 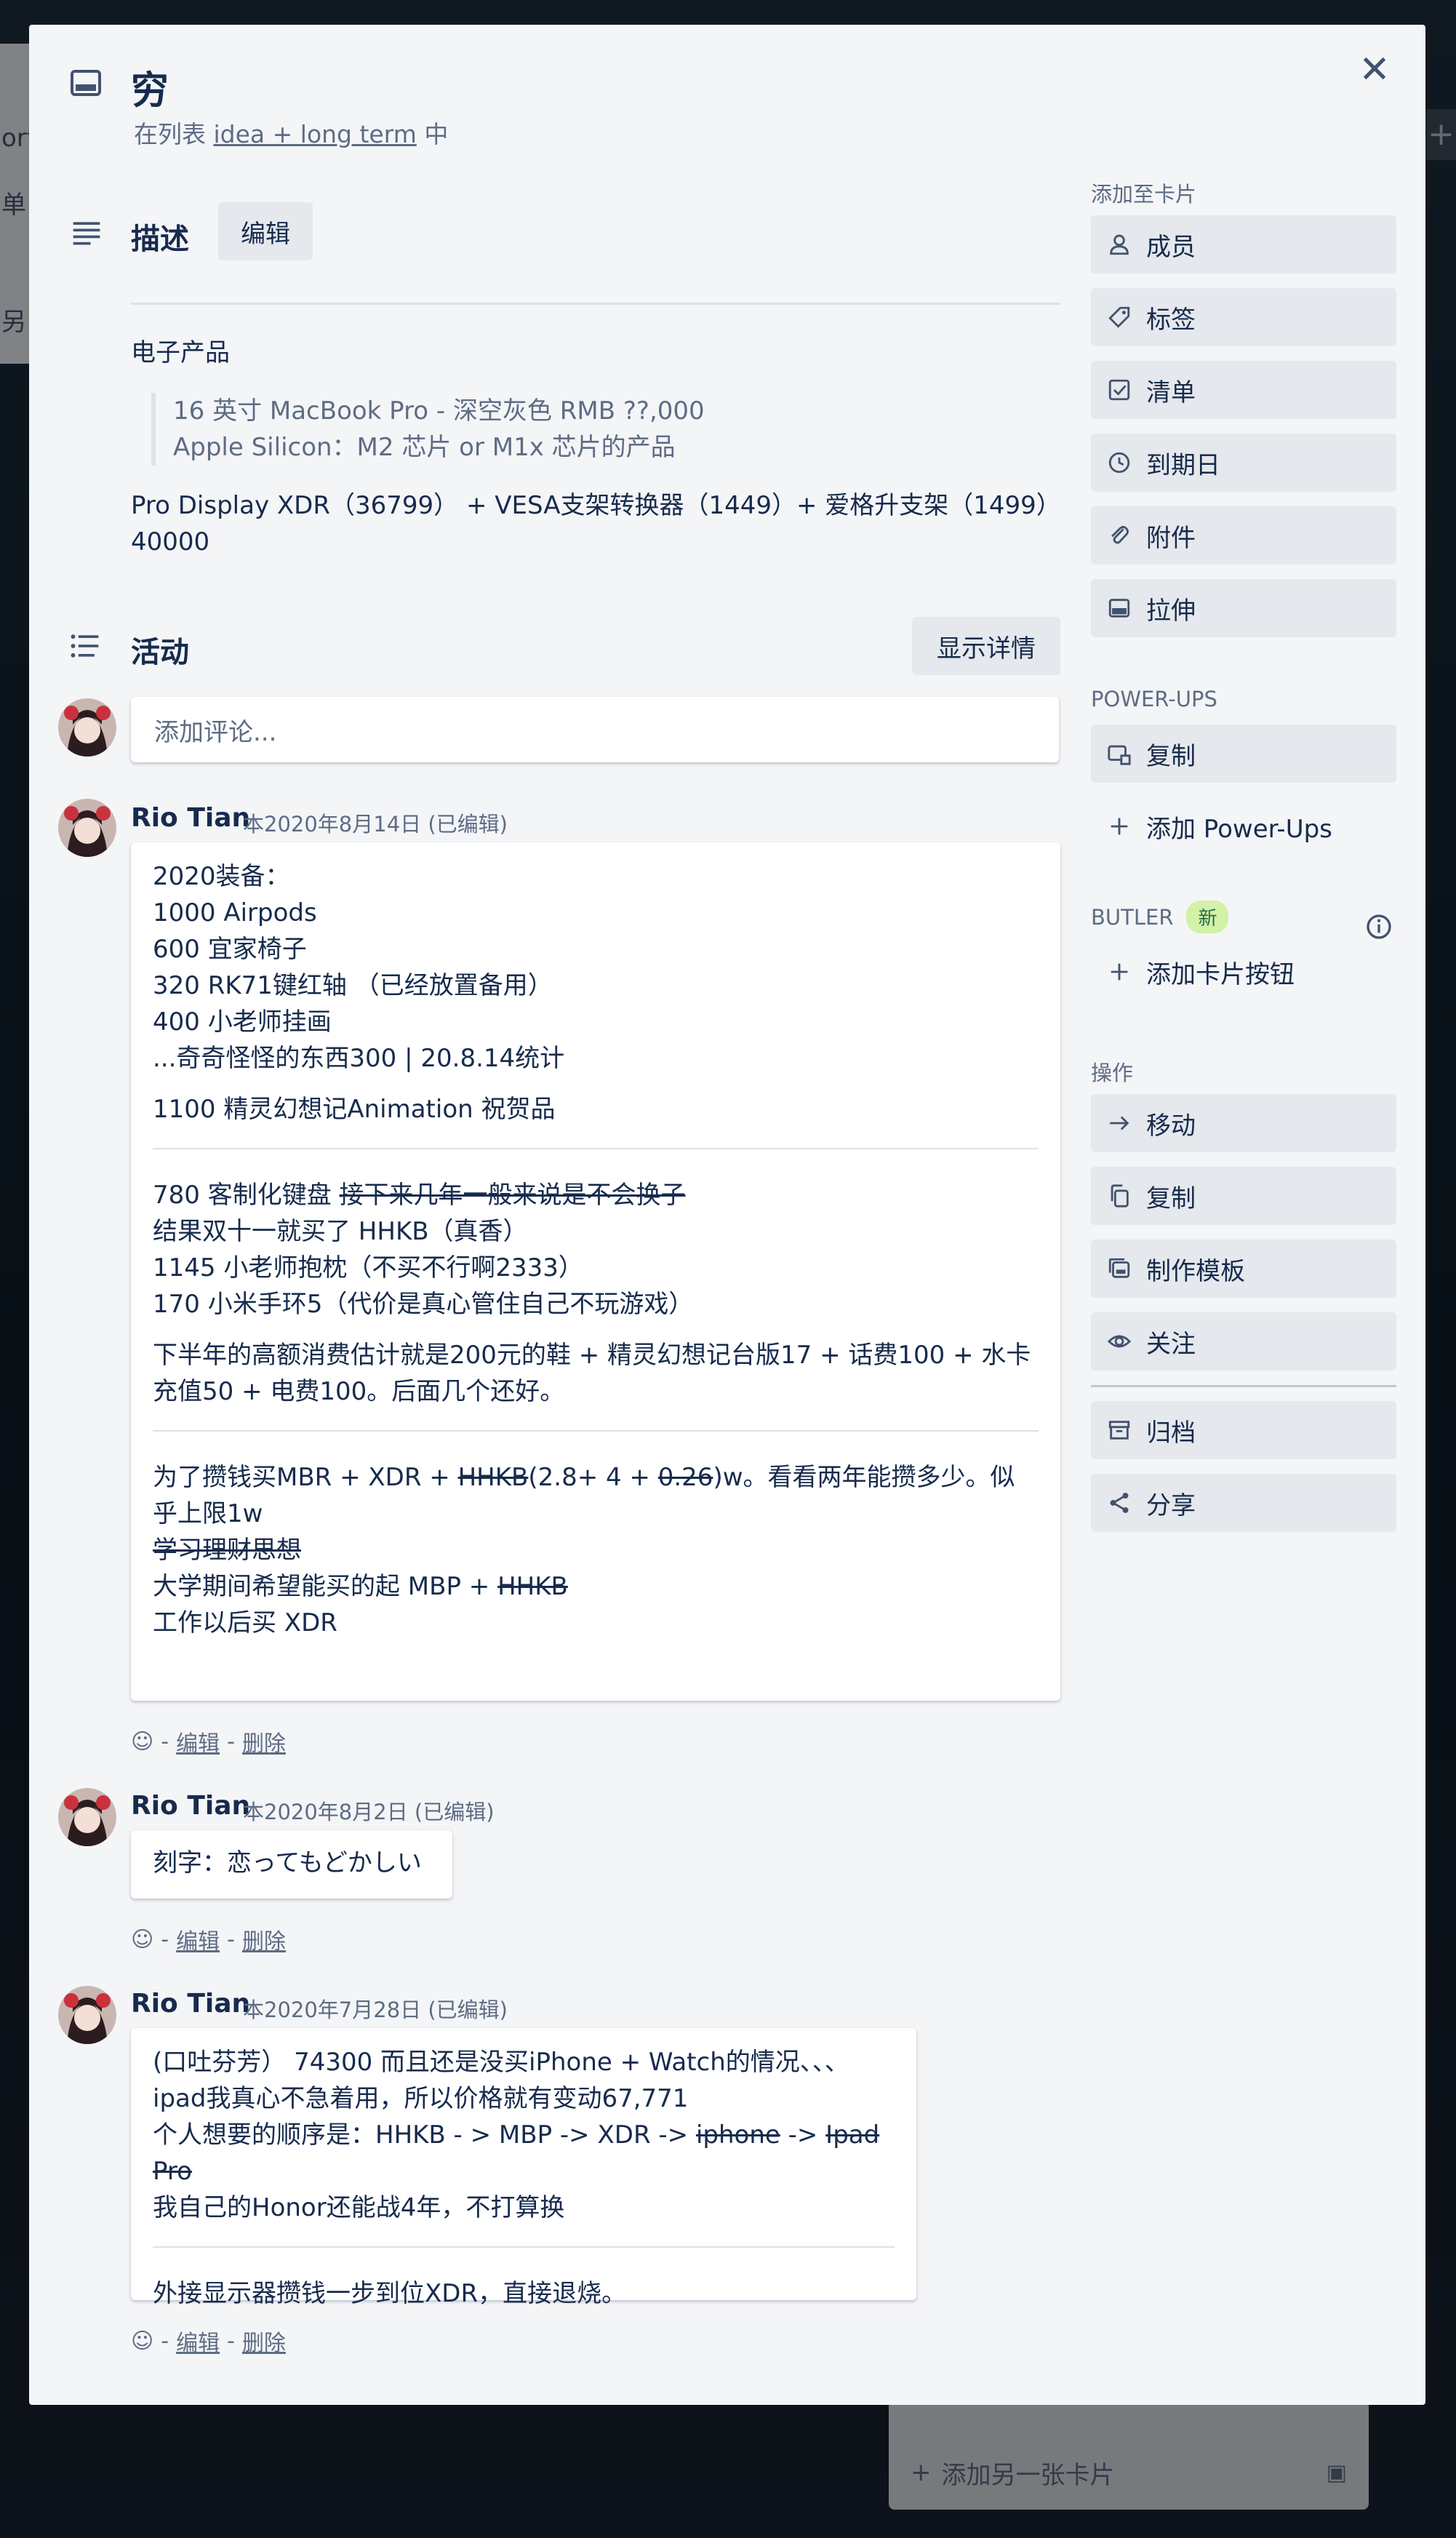 What do you see at coordinates (1119, 608) in the screenshot?
I see `cover-icon` at bounding box center [1119, 608].